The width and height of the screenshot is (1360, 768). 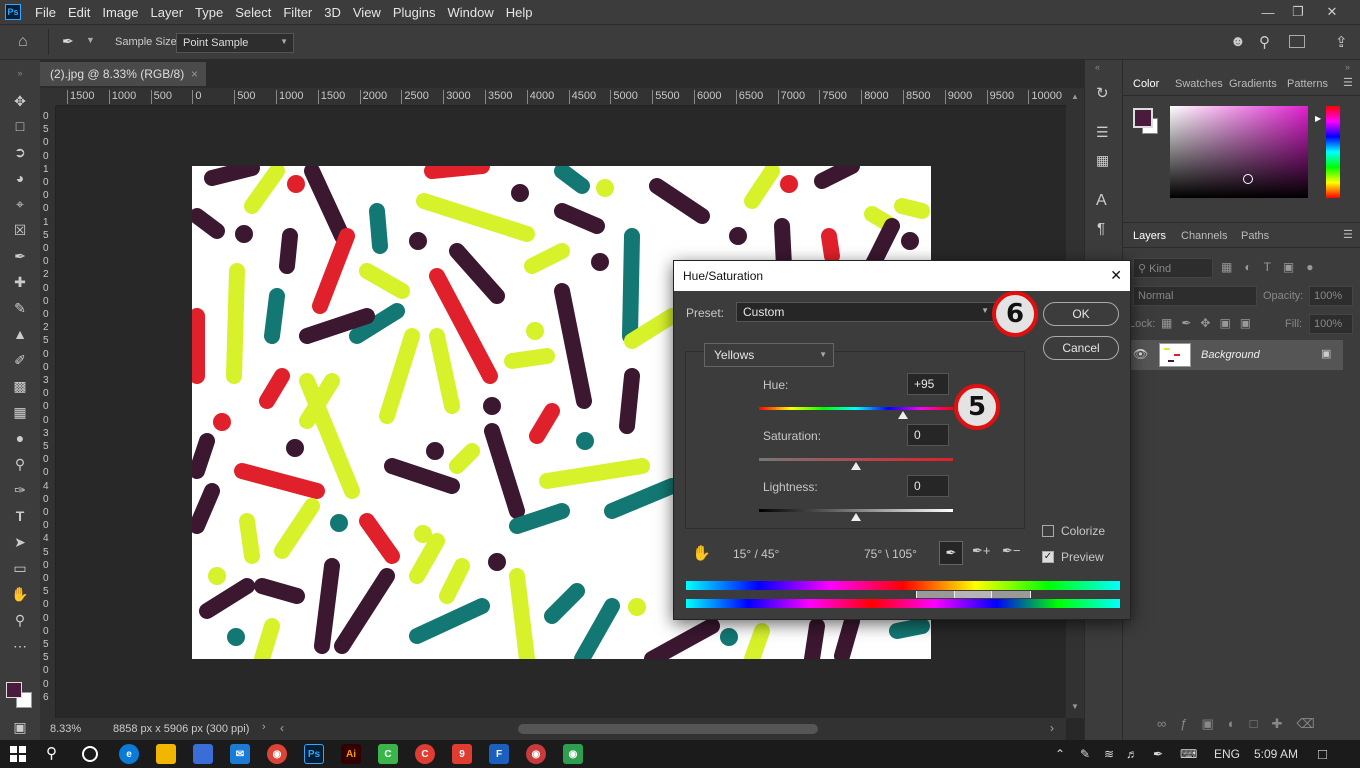 I want to click on menu-3d: 3D, so click(x=332, y=12).